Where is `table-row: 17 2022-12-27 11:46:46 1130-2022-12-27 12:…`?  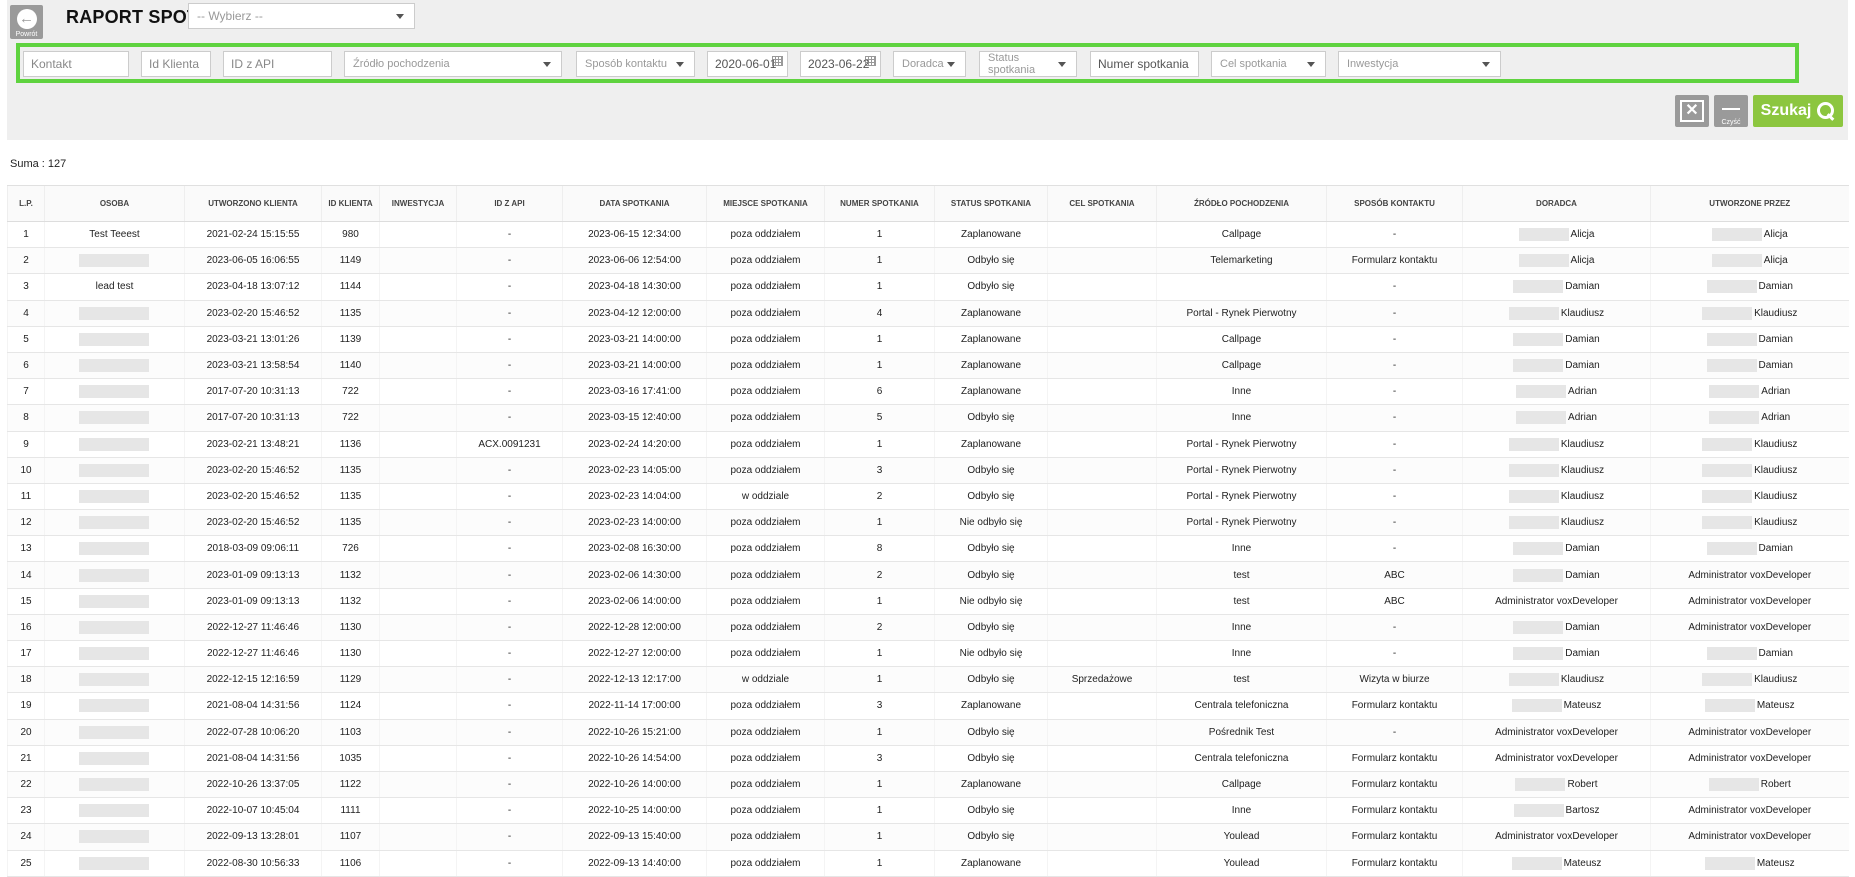
table-row: 17 2022-12-27 11:46:46 1130-2022-12-27 12:… is located at coordinates (928, 654).